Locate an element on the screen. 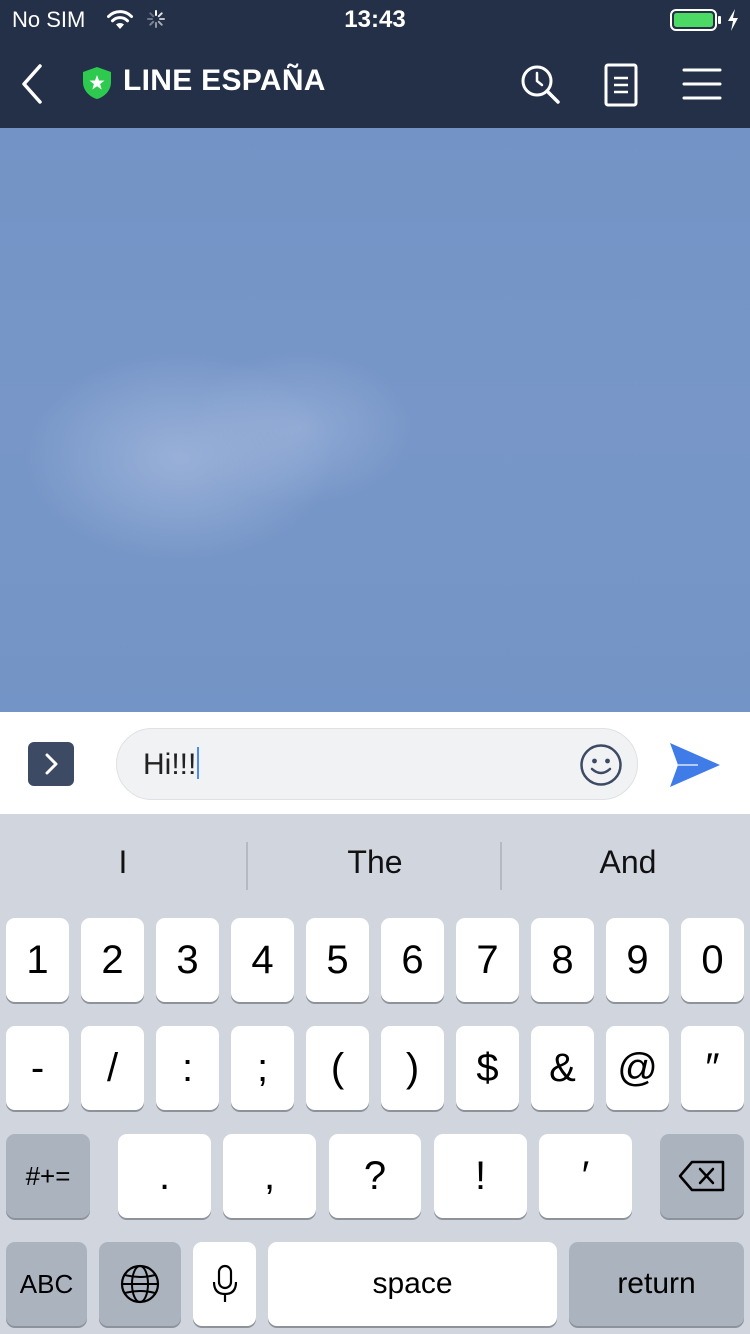 The width and height of the screenshot is (750, 1334). key-close-paren: ) is located at coordinates (412, 1068).